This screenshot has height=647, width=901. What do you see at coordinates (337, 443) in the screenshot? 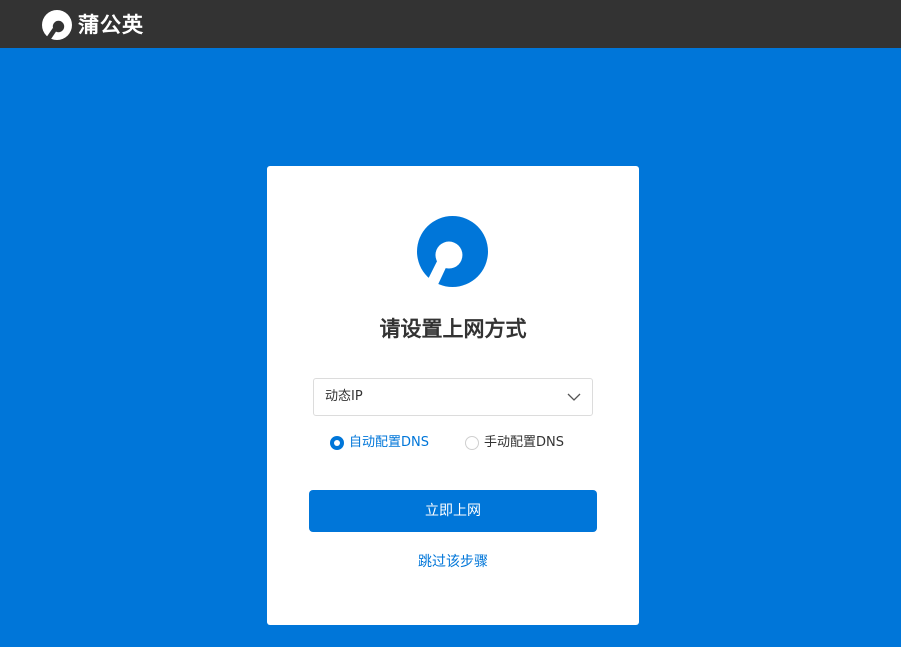
I see `radio-checked-icon` at bounding box center [337, 443].